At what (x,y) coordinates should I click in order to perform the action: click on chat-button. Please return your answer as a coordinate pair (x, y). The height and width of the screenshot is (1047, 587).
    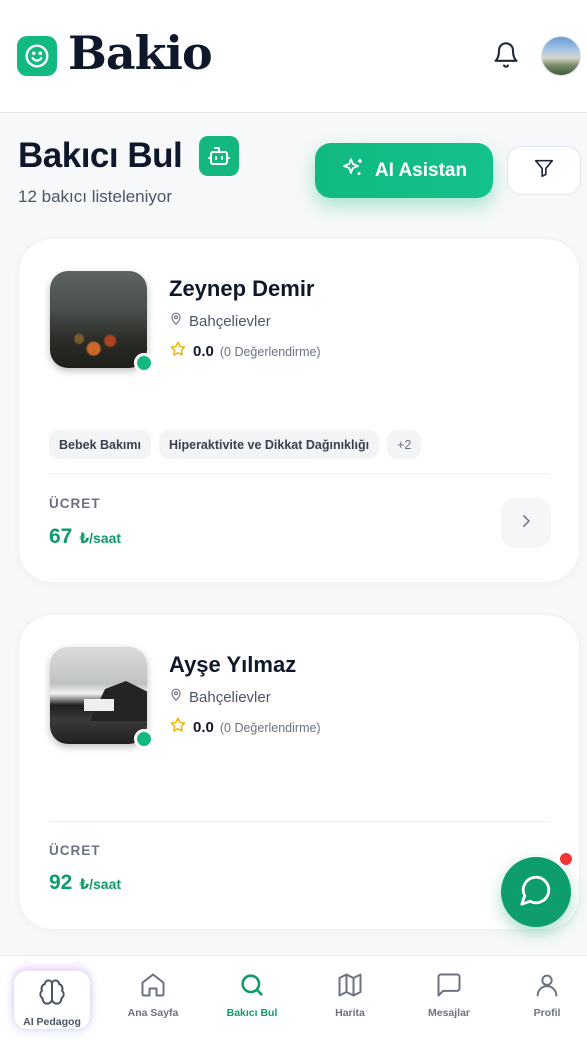
    Looking at the image, I should click on (536, 892).